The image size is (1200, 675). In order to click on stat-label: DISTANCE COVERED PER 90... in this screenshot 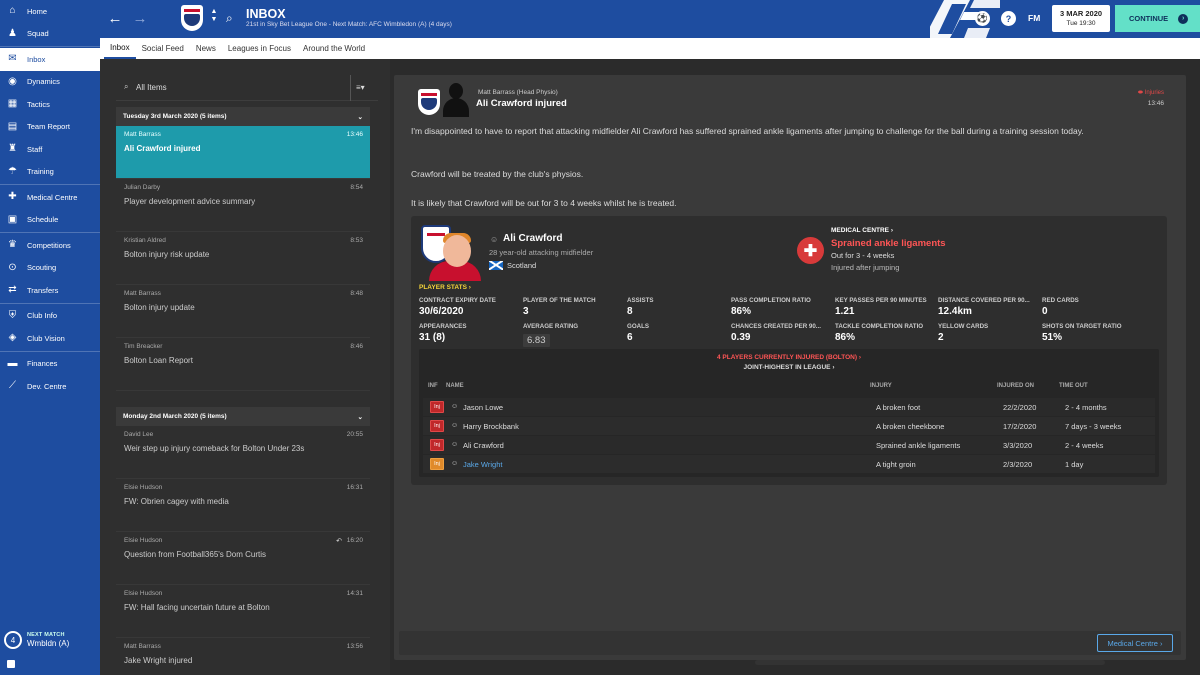, I will do `click(984, 300)`.